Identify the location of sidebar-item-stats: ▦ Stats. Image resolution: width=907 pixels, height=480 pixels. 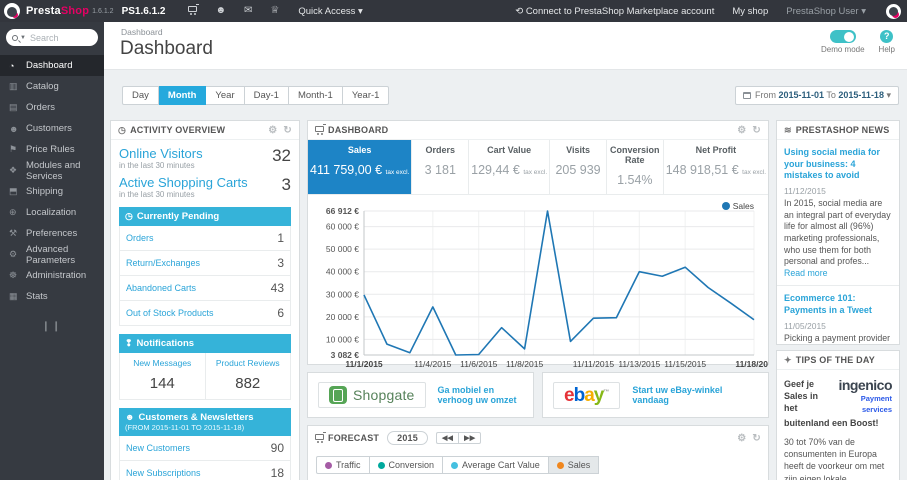
(52, 296).